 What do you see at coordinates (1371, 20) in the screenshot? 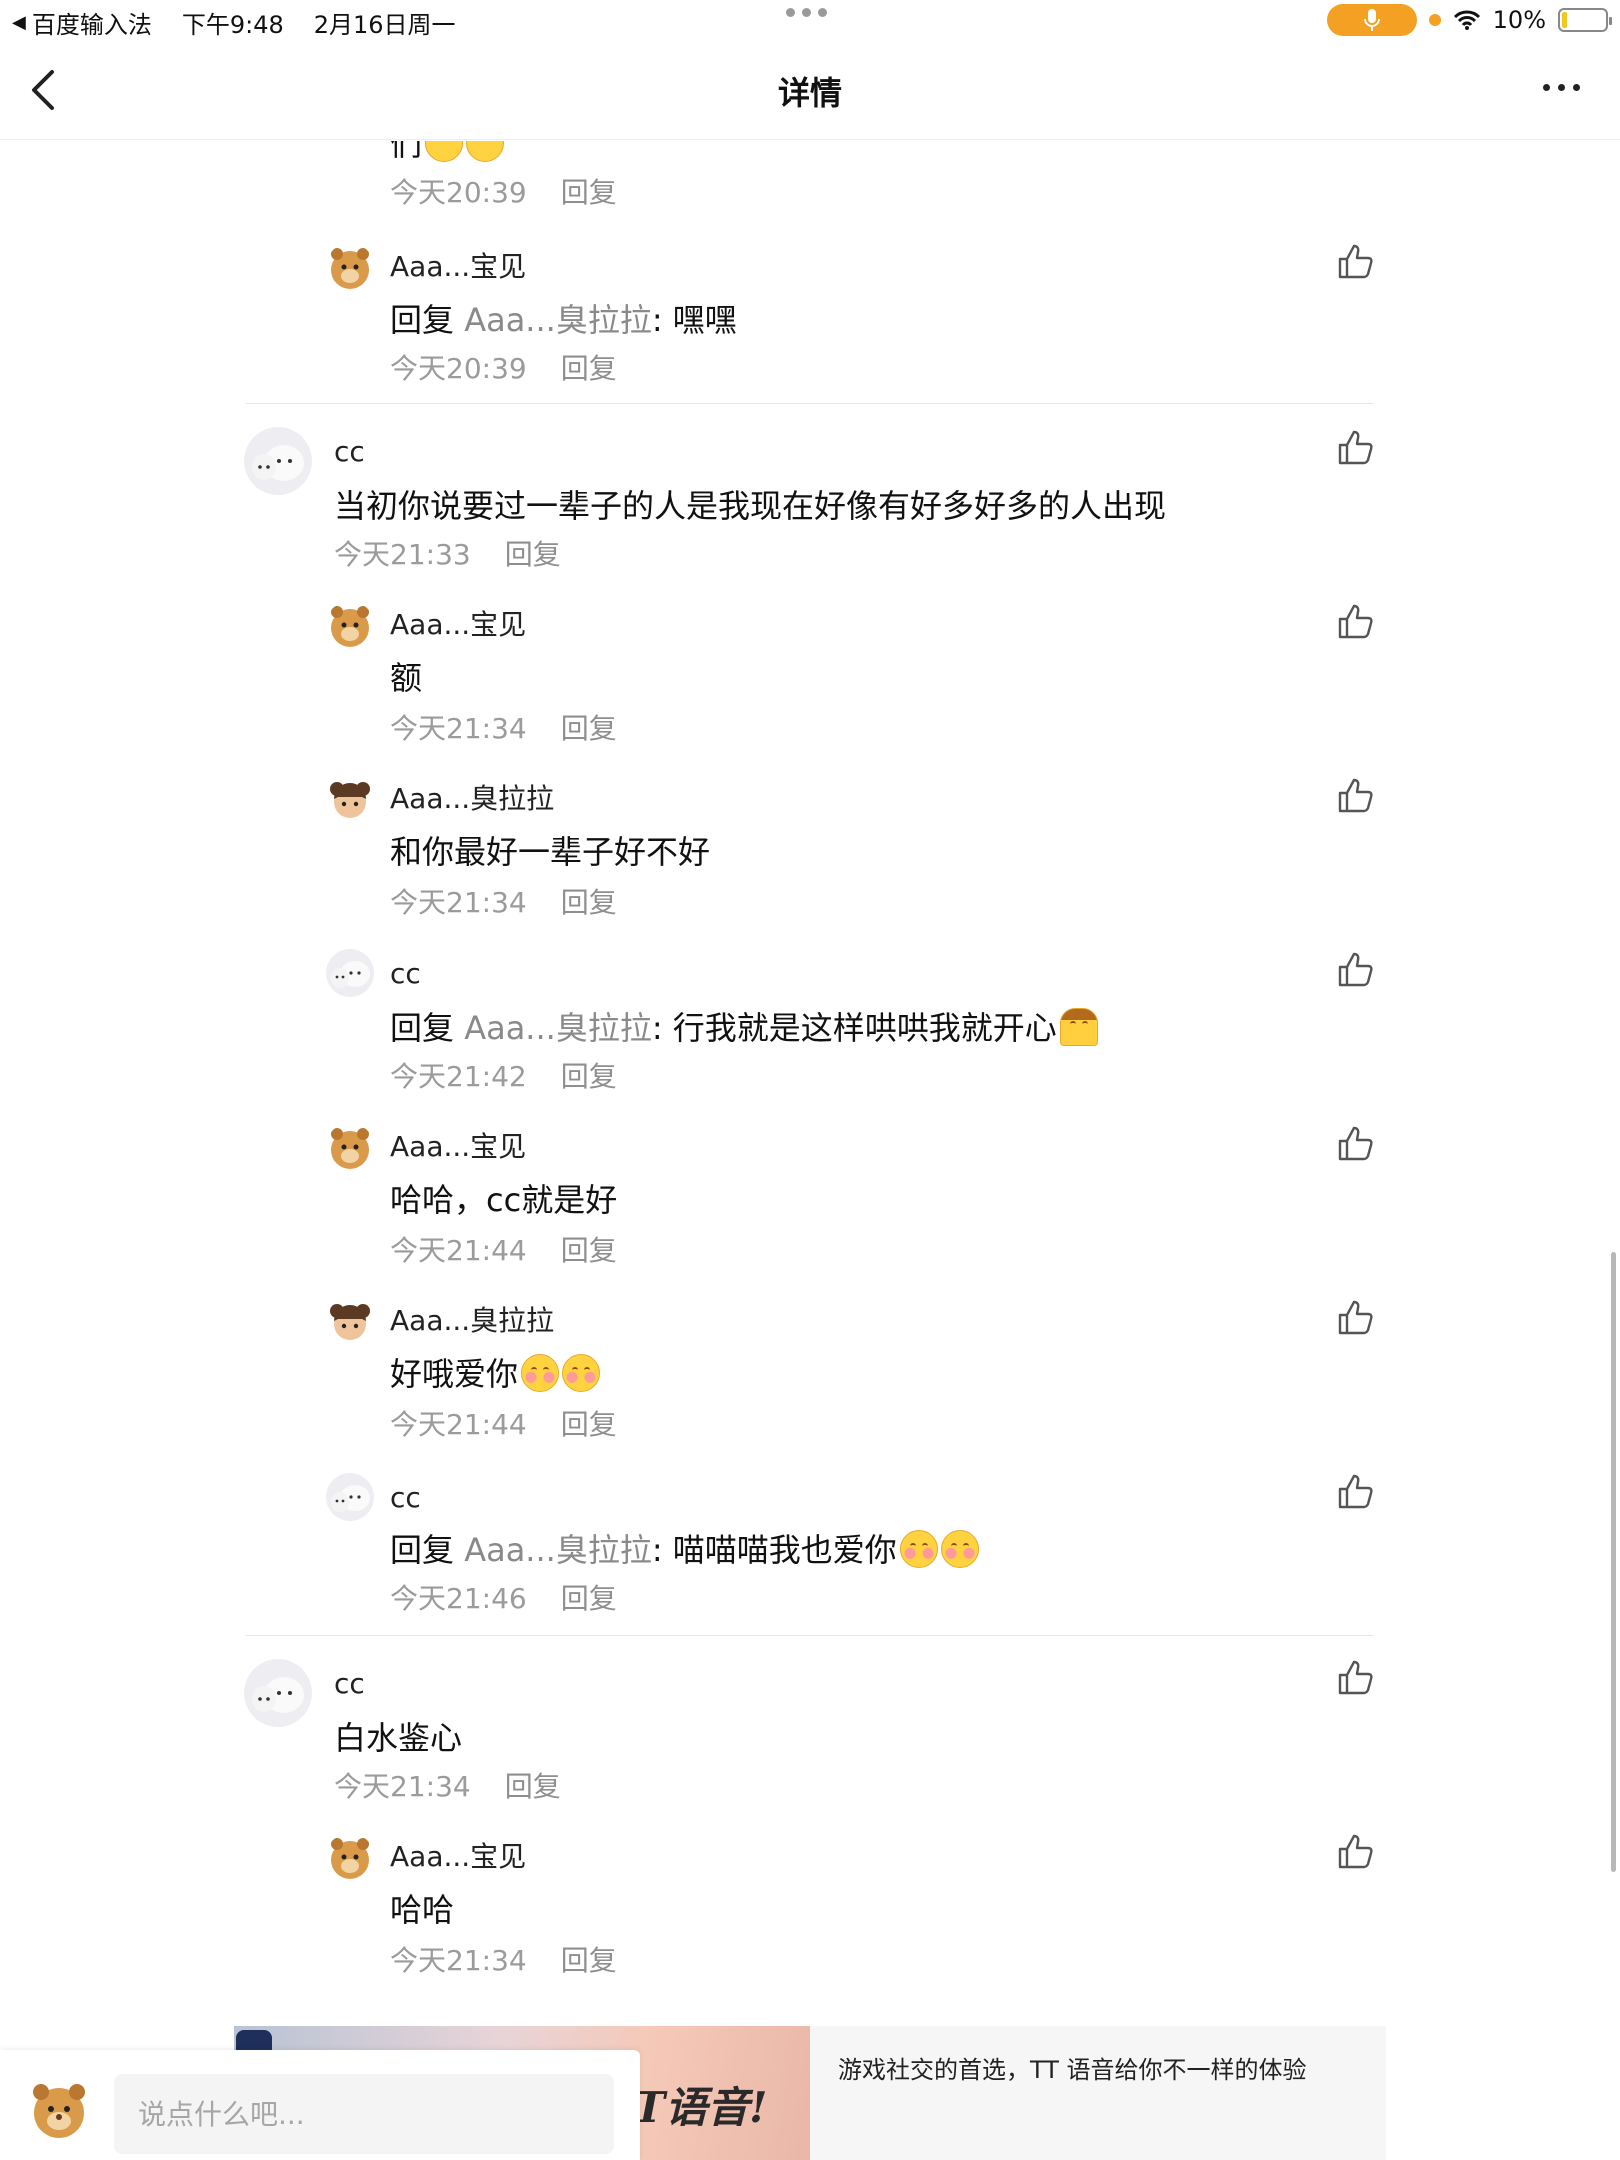
I see `microphone-icon` at bounding box center [1371, 20].